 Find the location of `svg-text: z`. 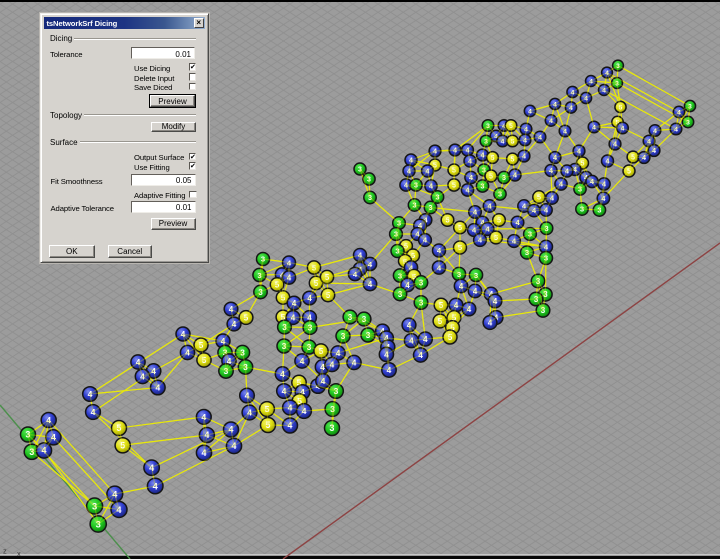

svg-text: z is located at coordinates (5, 551).